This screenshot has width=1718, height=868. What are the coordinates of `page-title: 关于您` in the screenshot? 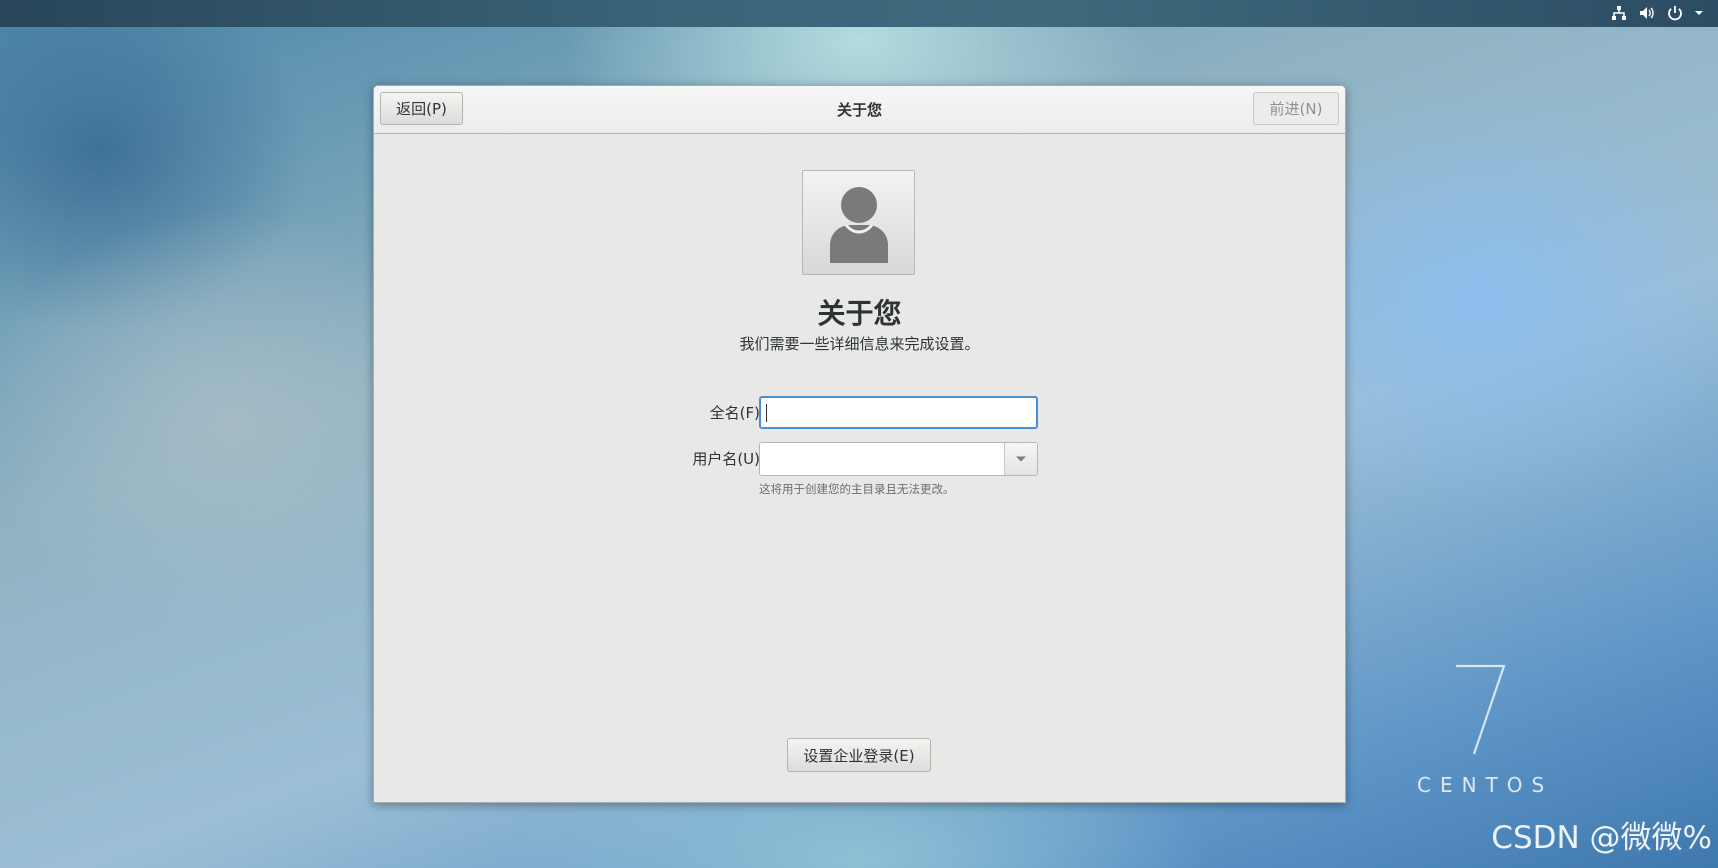 It's located at (859, 313).